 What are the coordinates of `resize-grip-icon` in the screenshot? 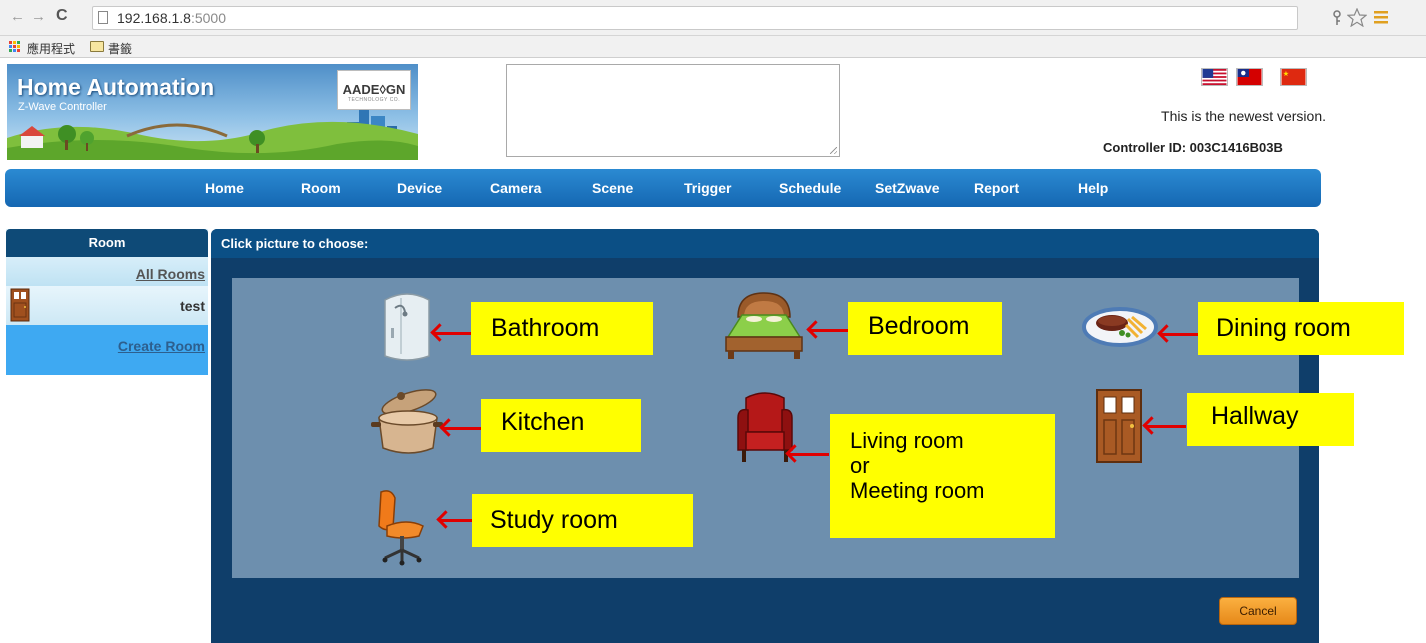 It's located at (833, 150).